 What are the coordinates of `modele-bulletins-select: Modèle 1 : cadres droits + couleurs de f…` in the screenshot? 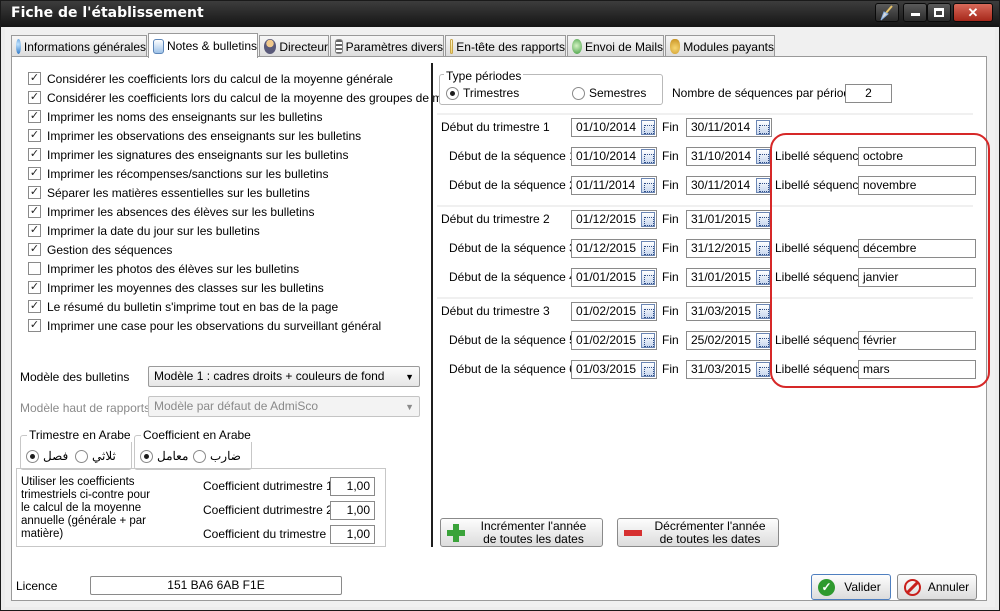 It's located at (284, 376).